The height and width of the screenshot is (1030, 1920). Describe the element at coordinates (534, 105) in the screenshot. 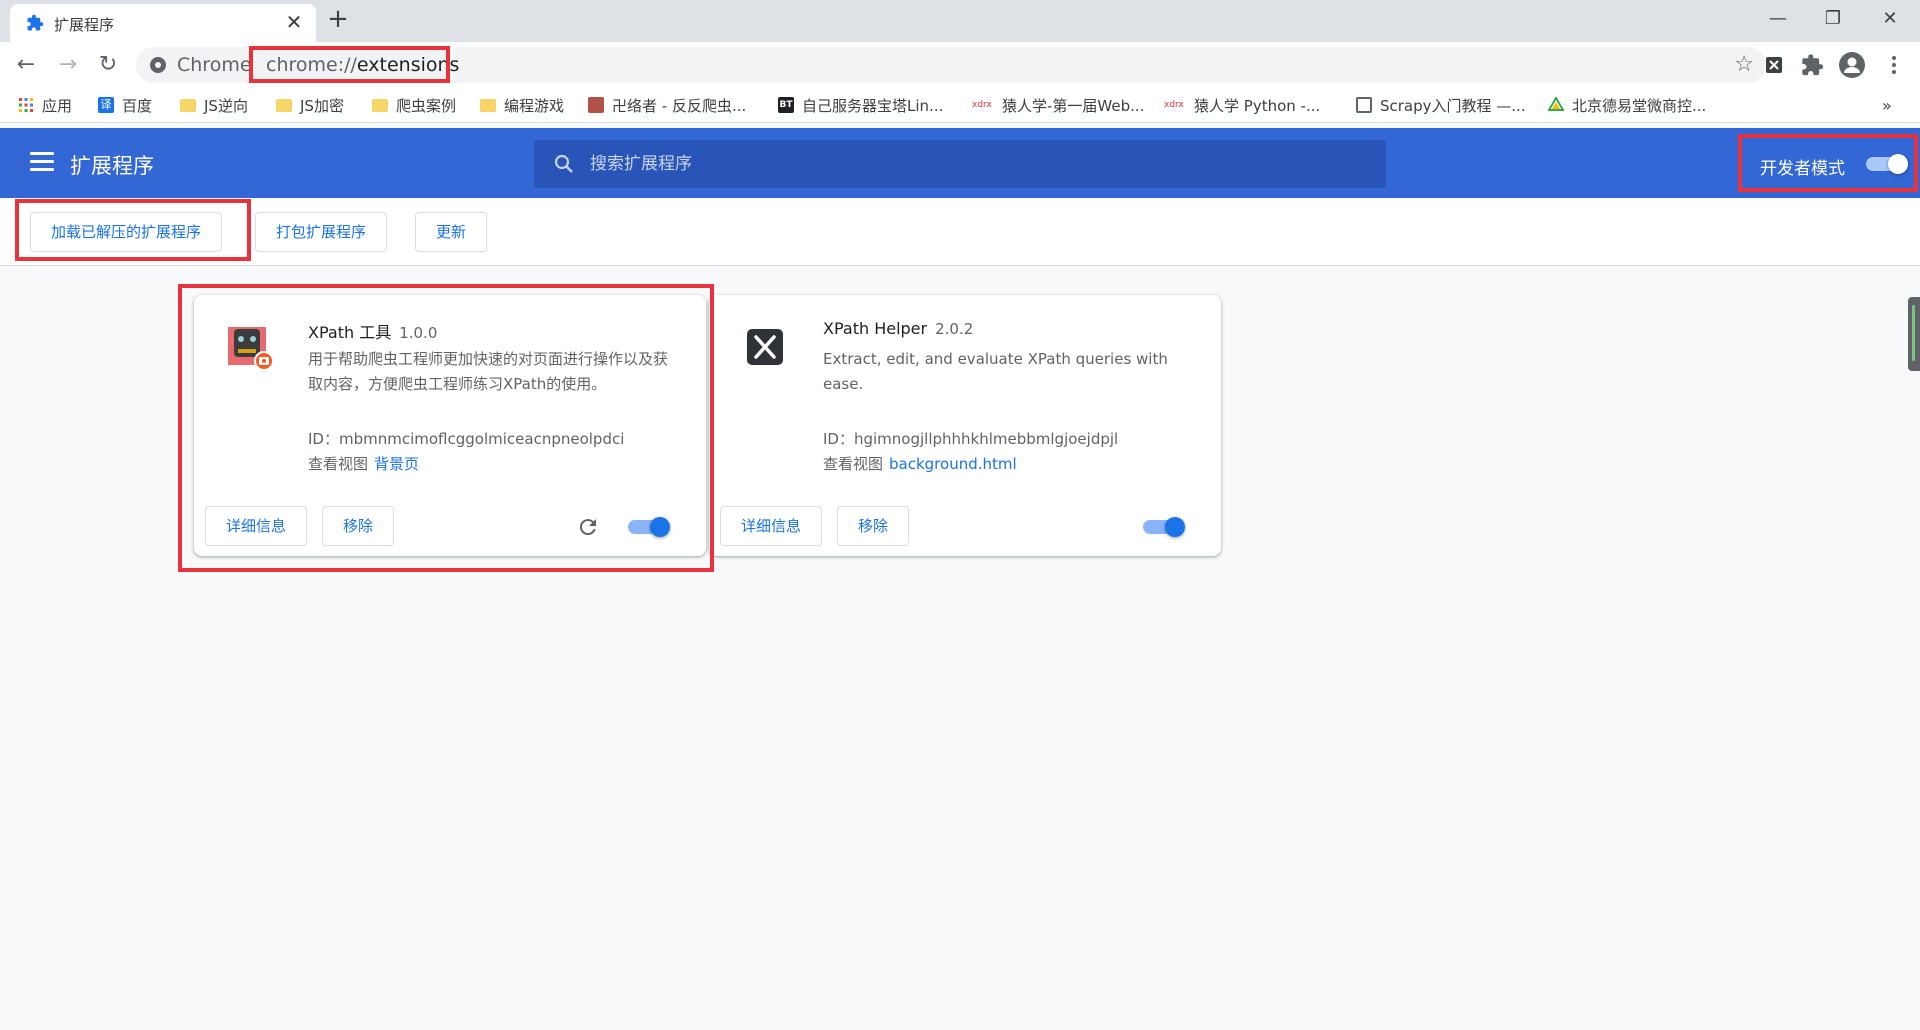

I see `bookmark-label: 编程游戏` at that location.